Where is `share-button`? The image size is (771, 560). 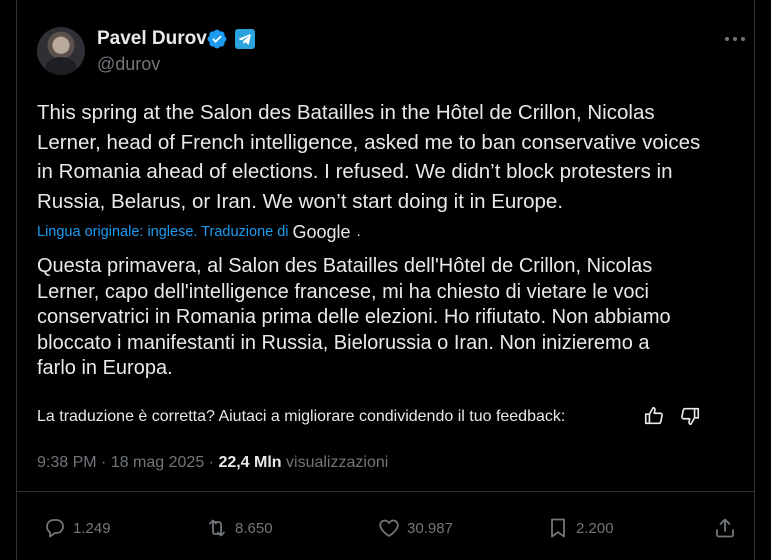
share-button is located at coordinates (728, 528).